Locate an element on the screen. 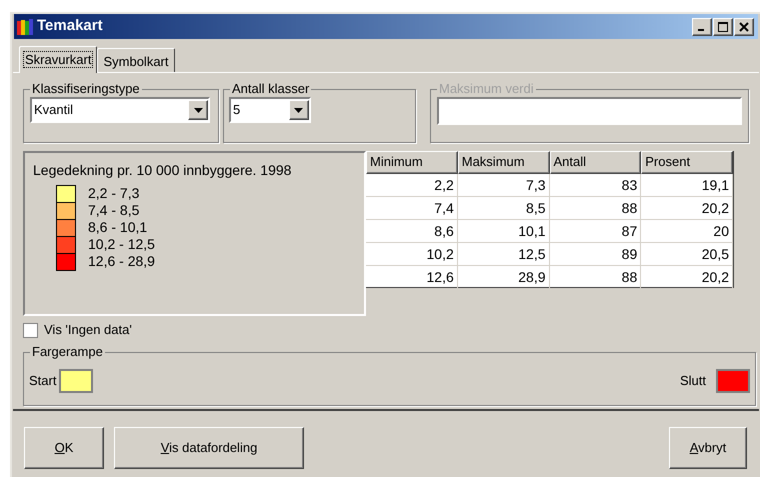 Image resolution: width=760 pixels, height=477 pixels. checkbox-label: Vis 'Ingen data' is located at coordinates (88, 330).